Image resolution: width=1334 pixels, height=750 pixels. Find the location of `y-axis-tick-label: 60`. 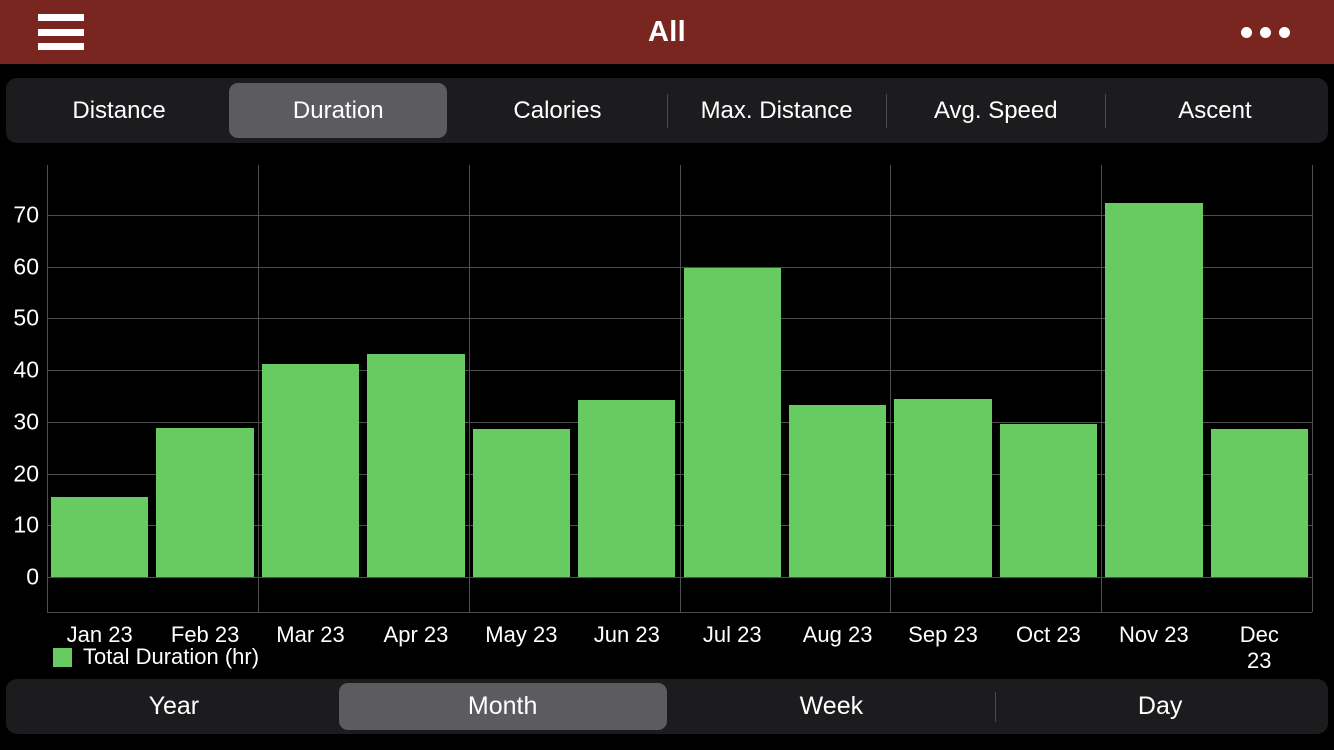

y-axis-tick-label: 60 is located at coordinates (26, 266).